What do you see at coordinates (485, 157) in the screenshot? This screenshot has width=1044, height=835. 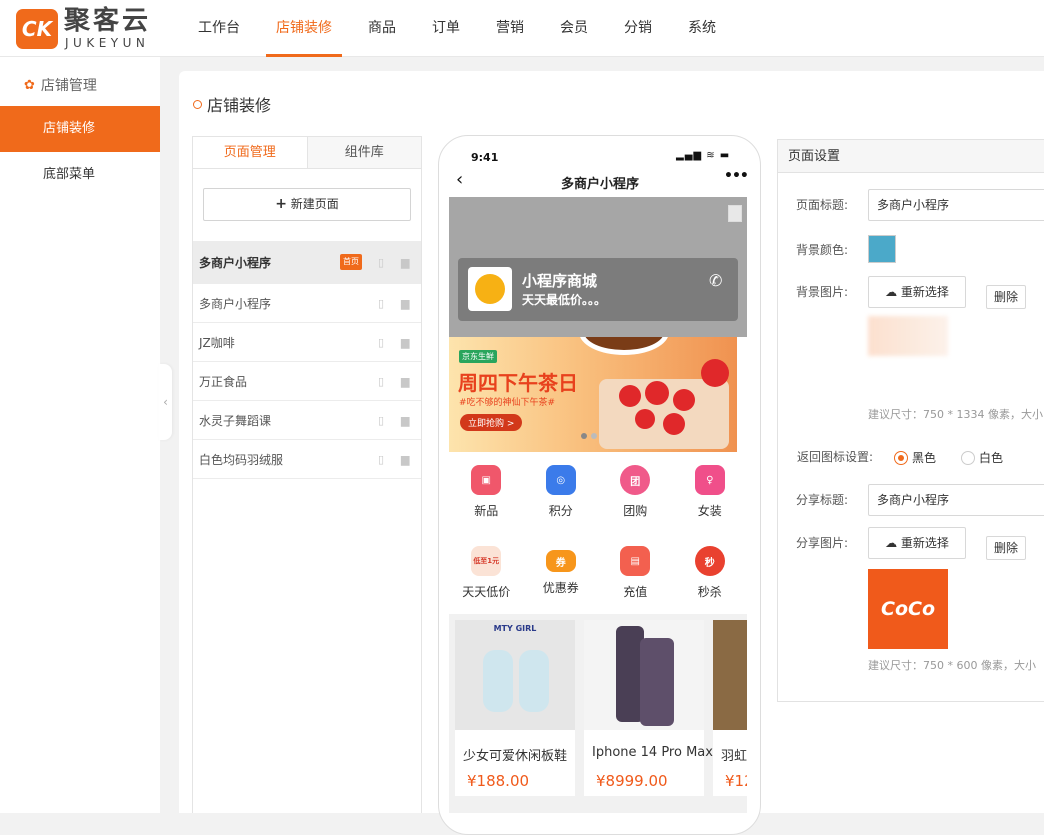 I see `status-time: 9:41` at bounding box center [485, 157].